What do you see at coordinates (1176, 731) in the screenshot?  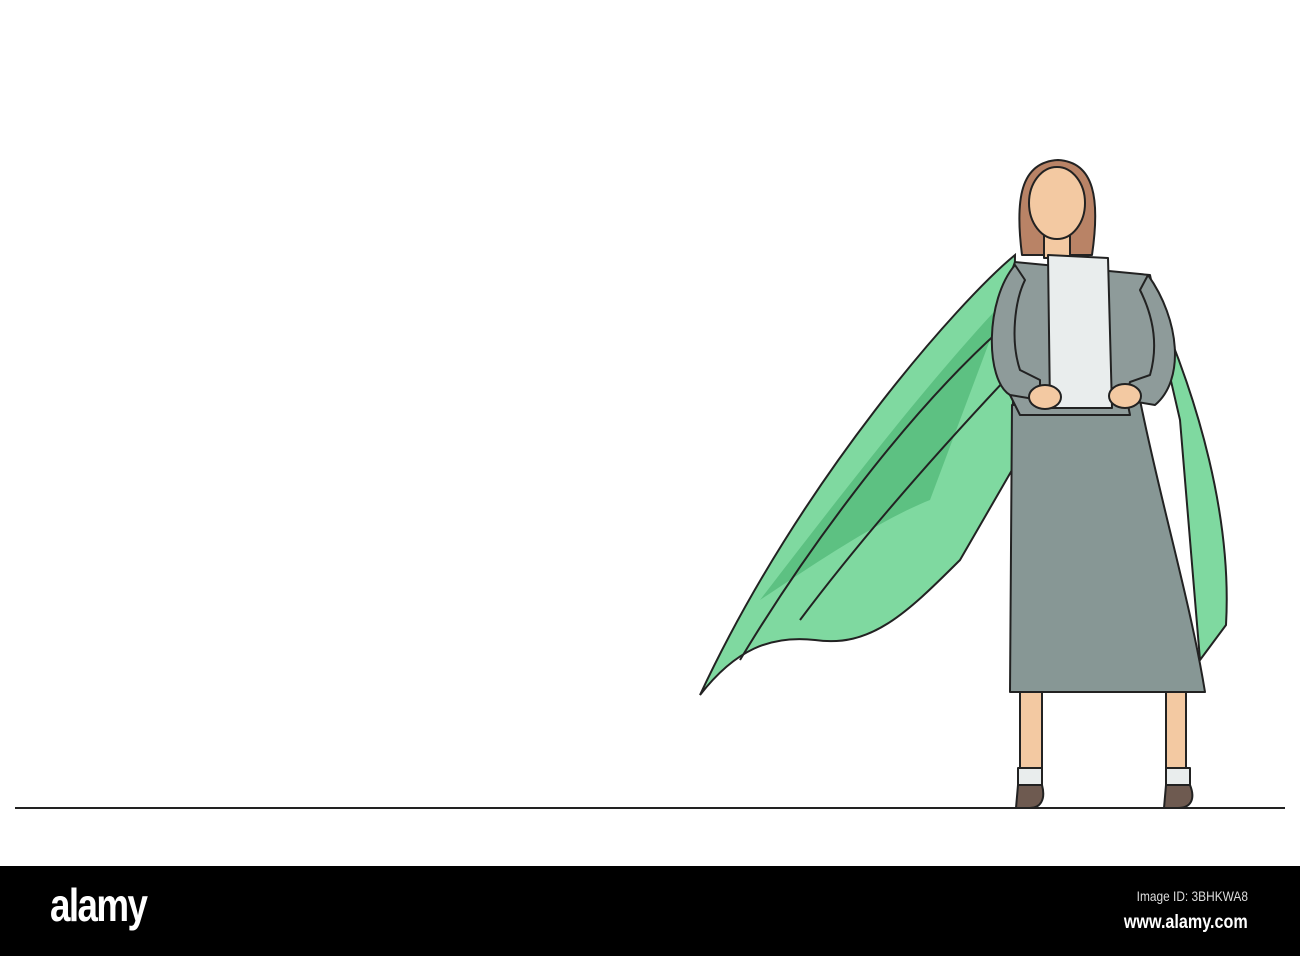 I see `right-leg` at bounding box center [1176, 731].